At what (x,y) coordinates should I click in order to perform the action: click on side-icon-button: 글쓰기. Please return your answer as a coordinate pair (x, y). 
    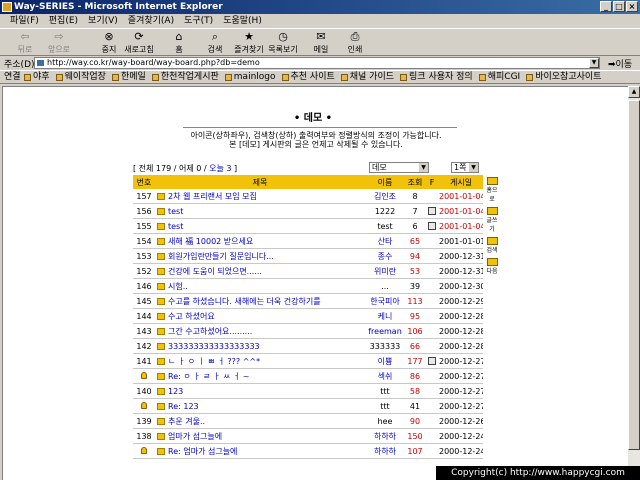
    Looking at the image, I should click on (492, 220).